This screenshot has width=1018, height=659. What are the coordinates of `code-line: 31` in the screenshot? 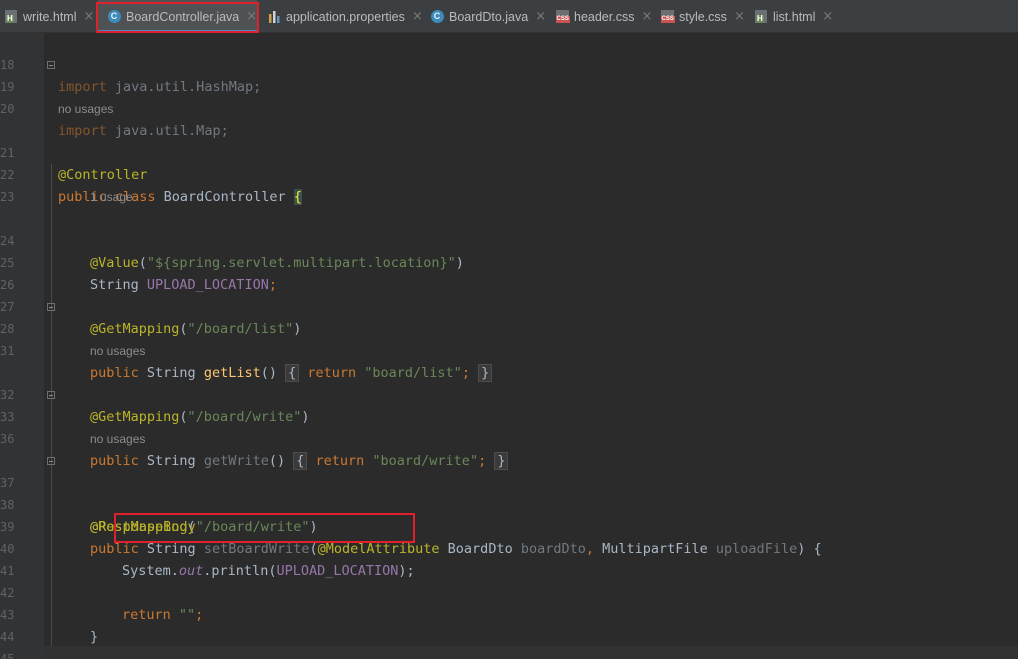 It's located at (7, 351).